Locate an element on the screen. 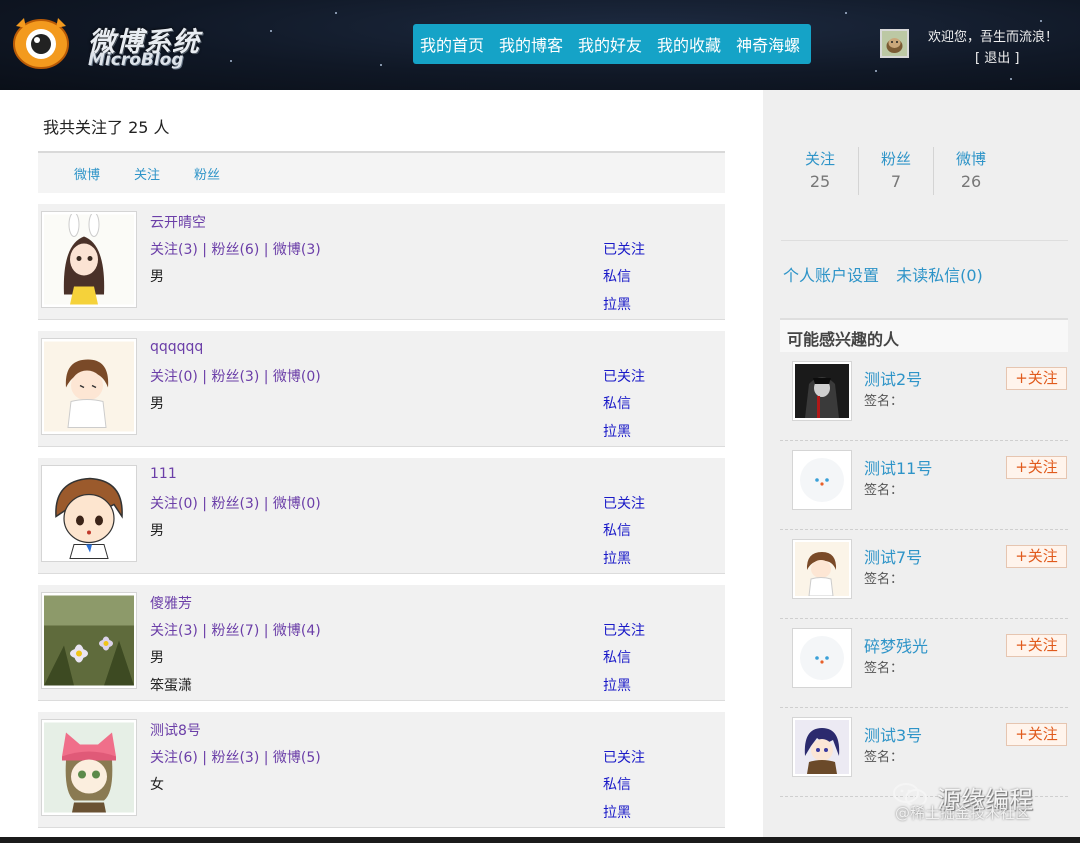 Image resolution: width=1080 pixels, height=843 pixels. suggested-user-name: 测试7号 is located at coordinates (893, 556).